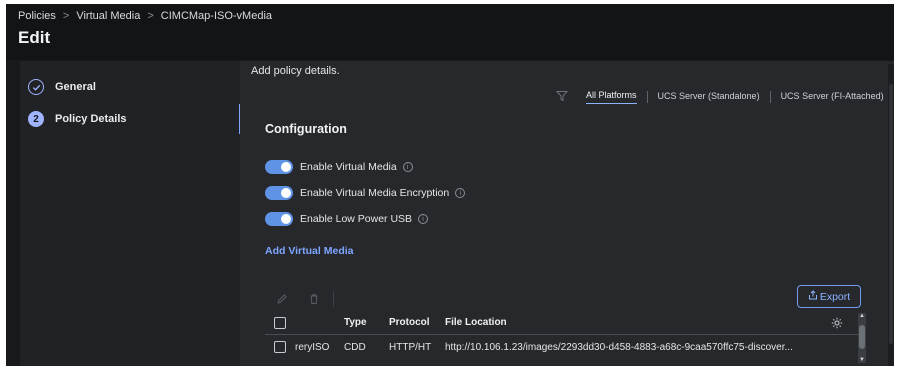 The image size is (901, 368). I want to click on scrollbar-thumb, so click(862, 337).